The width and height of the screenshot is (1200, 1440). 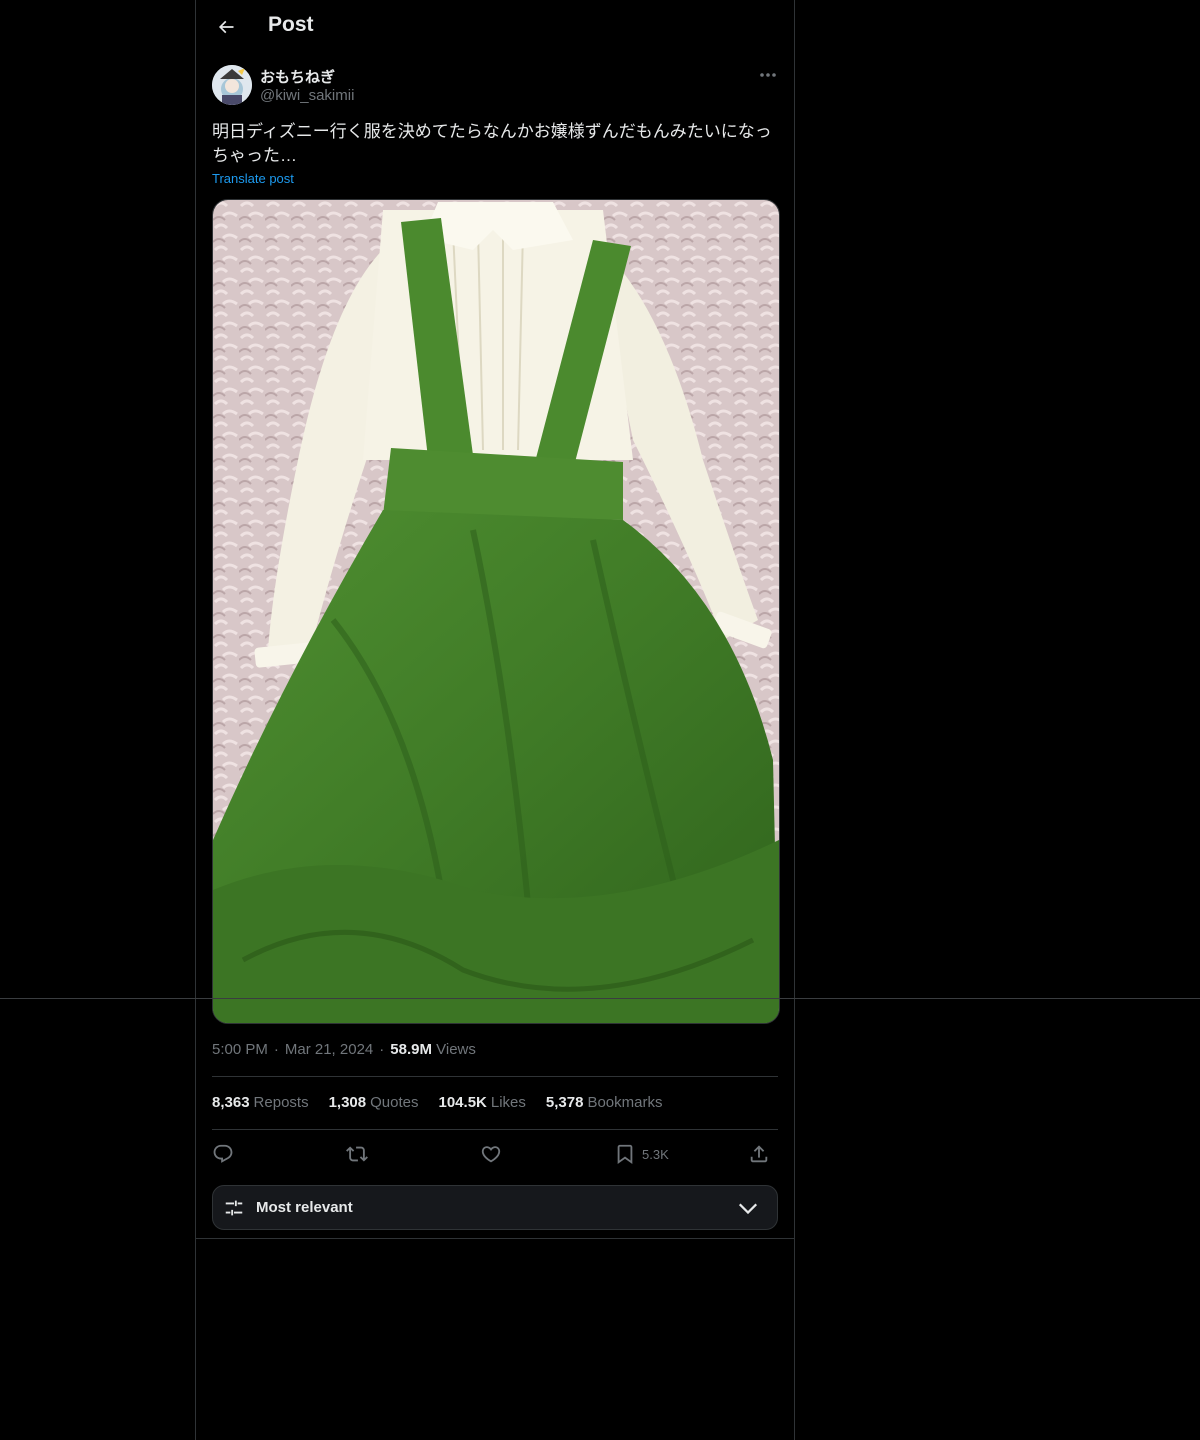 I want to click on likes-stat: 104.5K Likes, so click(x=482, y=1102).